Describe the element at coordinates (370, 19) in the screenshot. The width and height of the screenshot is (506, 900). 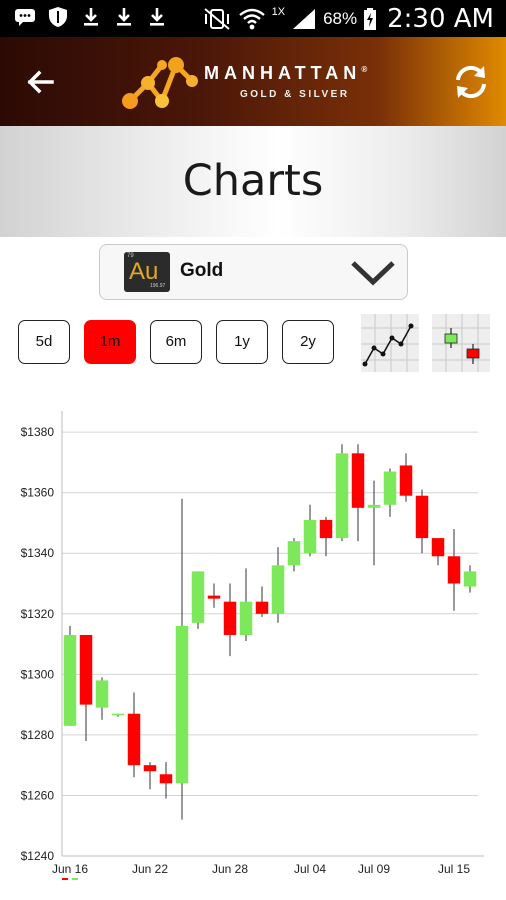
I see `battery-icon` at that location.